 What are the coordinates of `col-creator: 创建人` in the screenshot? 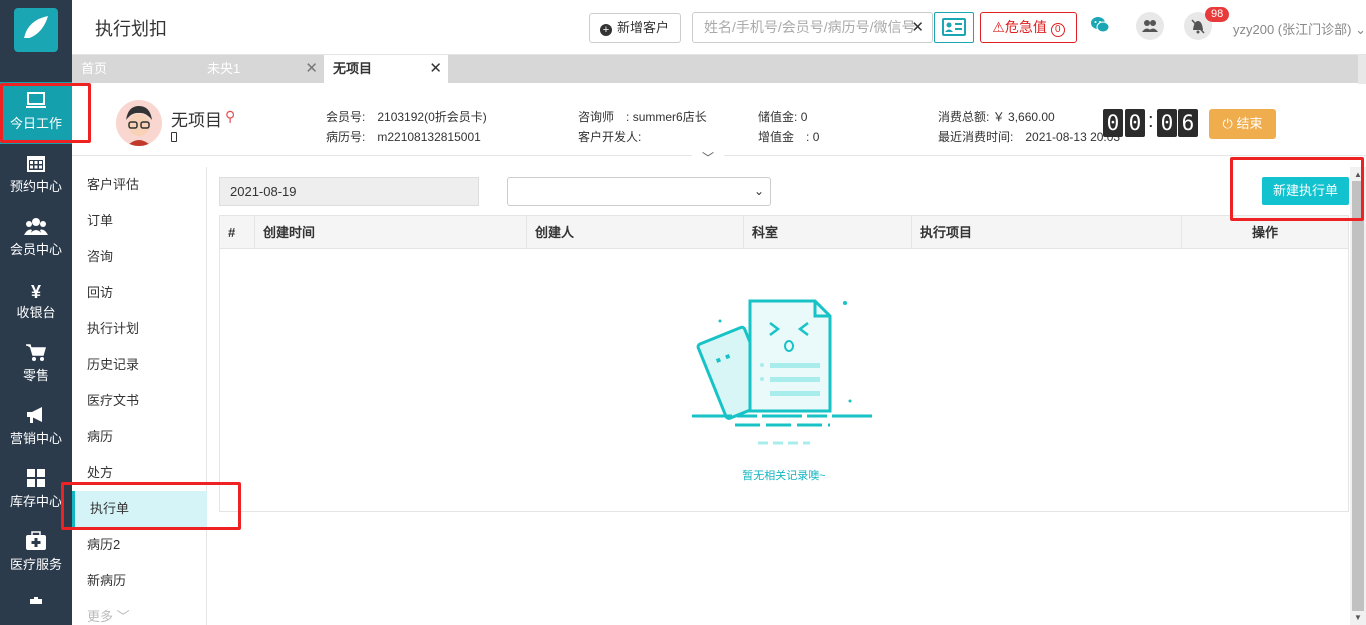 It's located at (635, 232).